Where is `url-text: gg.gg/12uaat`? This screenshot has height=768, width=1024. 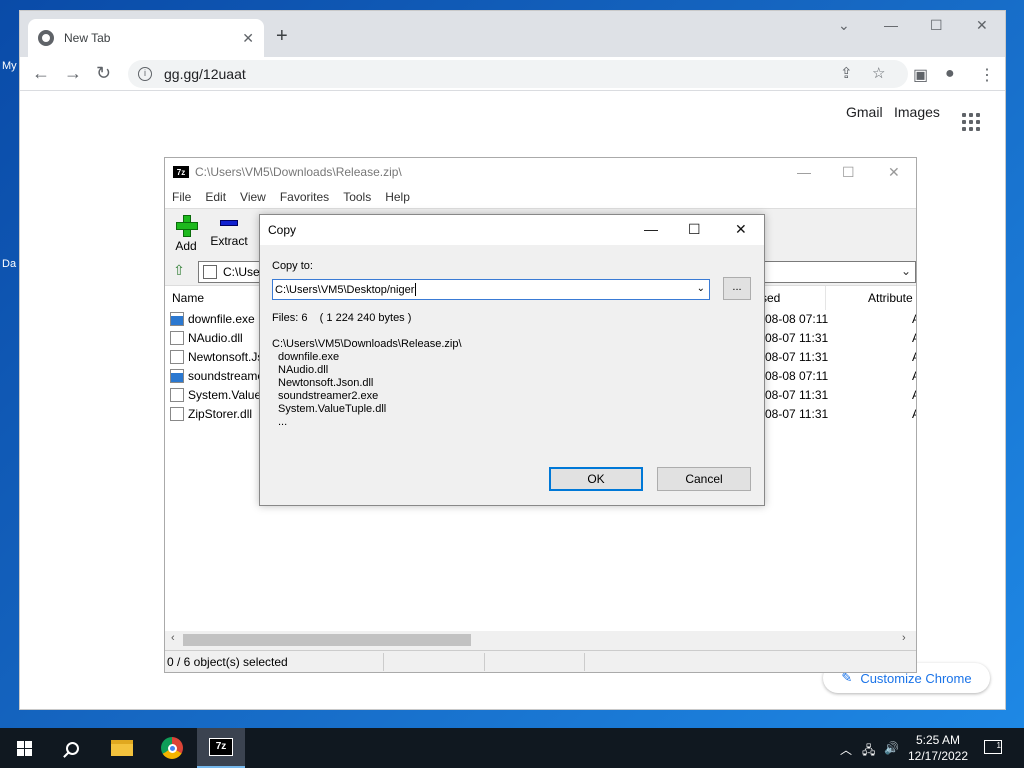 url-text: gg.gg/12uaat is located at coordinates (205, 74).